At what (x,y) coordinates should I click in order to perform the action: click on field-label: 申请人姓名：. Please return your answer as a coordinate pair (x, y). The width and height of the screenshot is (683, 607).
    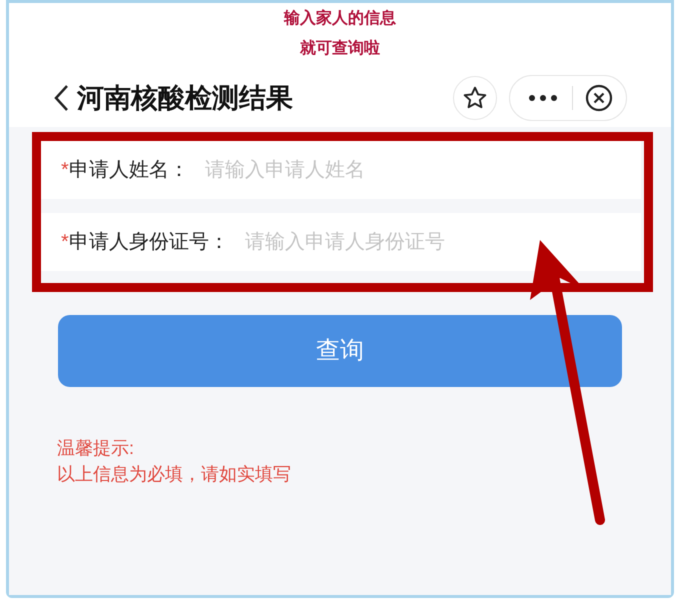
    Looking at the image, I should click on (128, 170).